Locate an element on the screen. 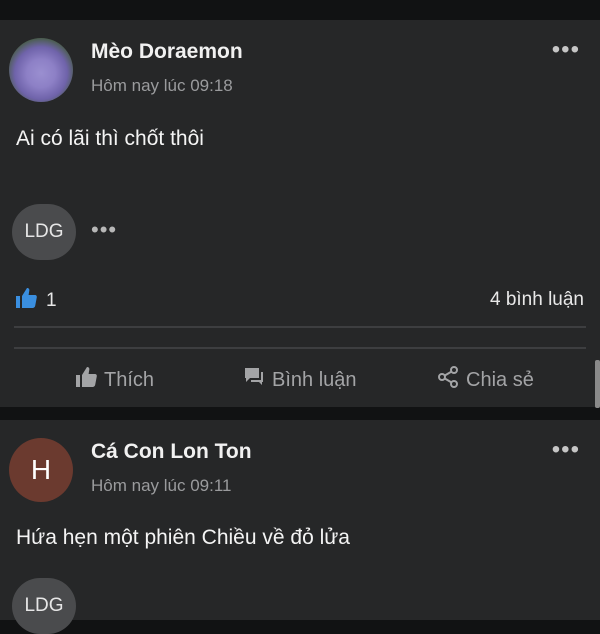  post-content: Ai có lãi thì chốt thôi is located at coordinates (110, 138).